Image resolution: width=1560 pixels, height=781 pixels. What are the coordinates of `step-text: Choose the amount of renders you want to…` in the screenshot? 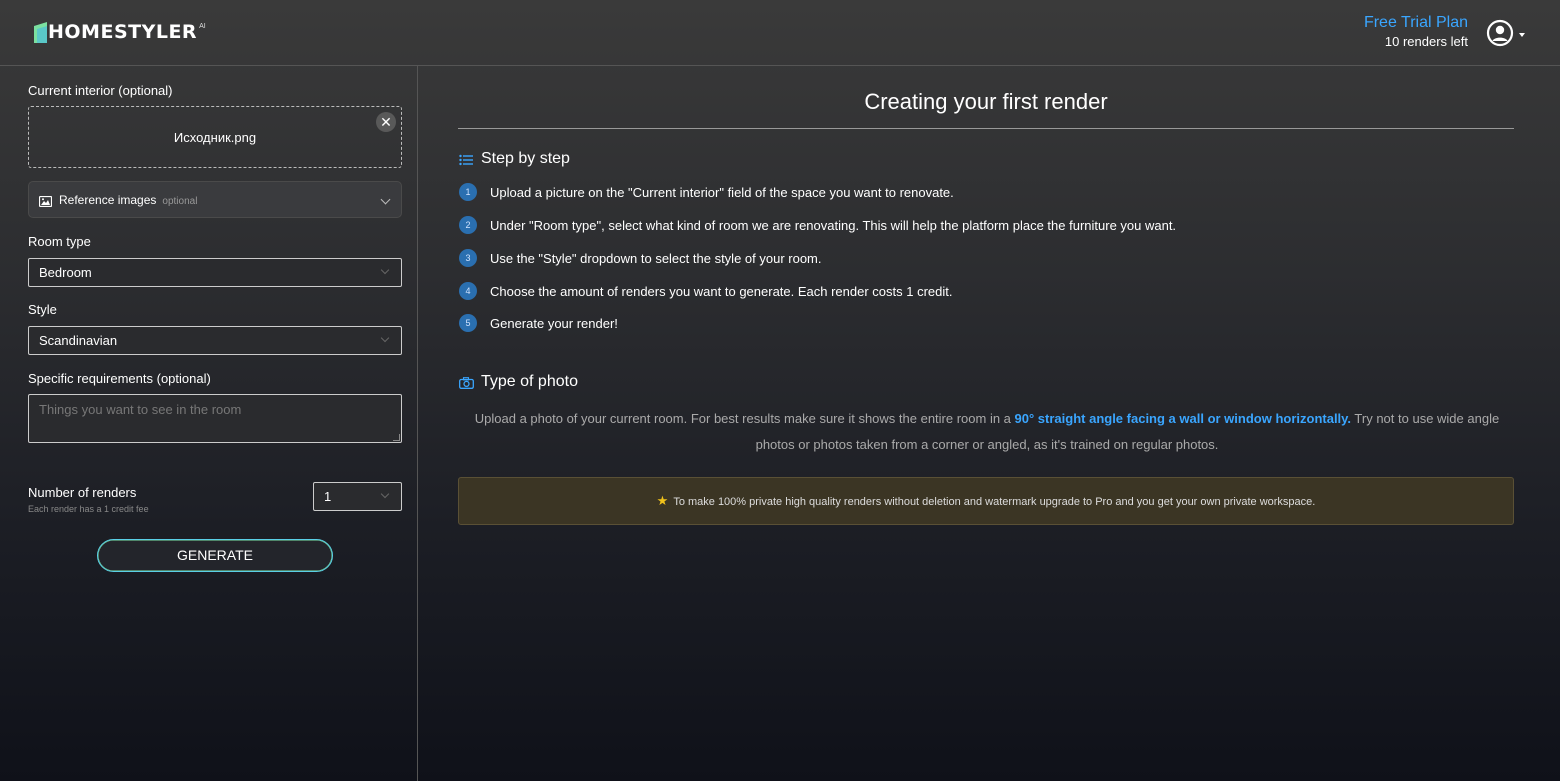 It's located at (721, 291).